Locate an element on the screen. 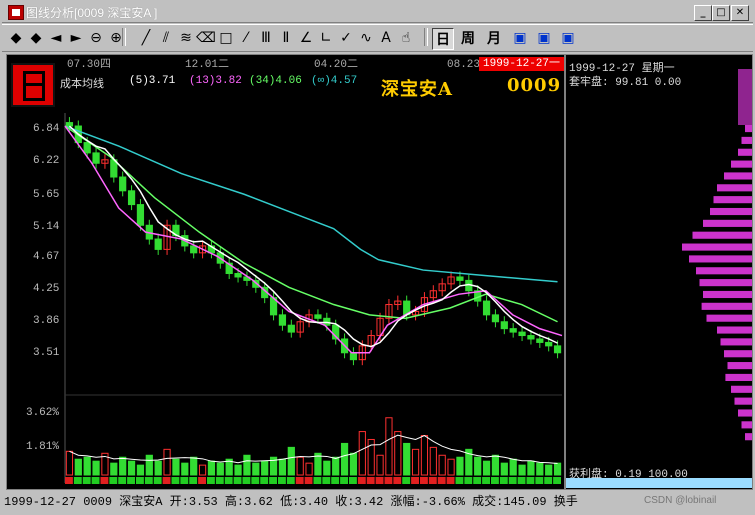  period-week-button: 周 is located at coordinates (468, 38).